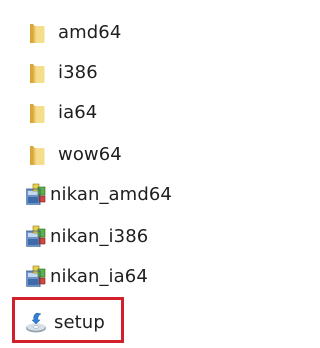  What do you see at coordinates (99, 236) in the screenshot?
I see `file-name: nikan_i386` at bounding box center [99, 236].